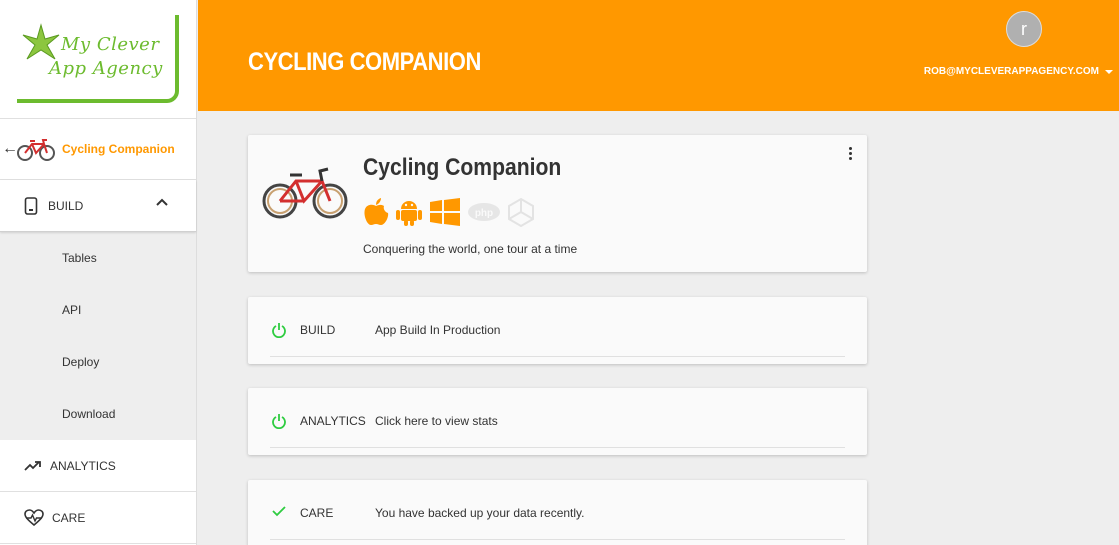 The height and width of the screenshot is (545, 1119). Describe the element at coordinates (557, 421) in the screenshot. I see `status-card-analytics: ANALYTICS Click here to view stats` at that location.